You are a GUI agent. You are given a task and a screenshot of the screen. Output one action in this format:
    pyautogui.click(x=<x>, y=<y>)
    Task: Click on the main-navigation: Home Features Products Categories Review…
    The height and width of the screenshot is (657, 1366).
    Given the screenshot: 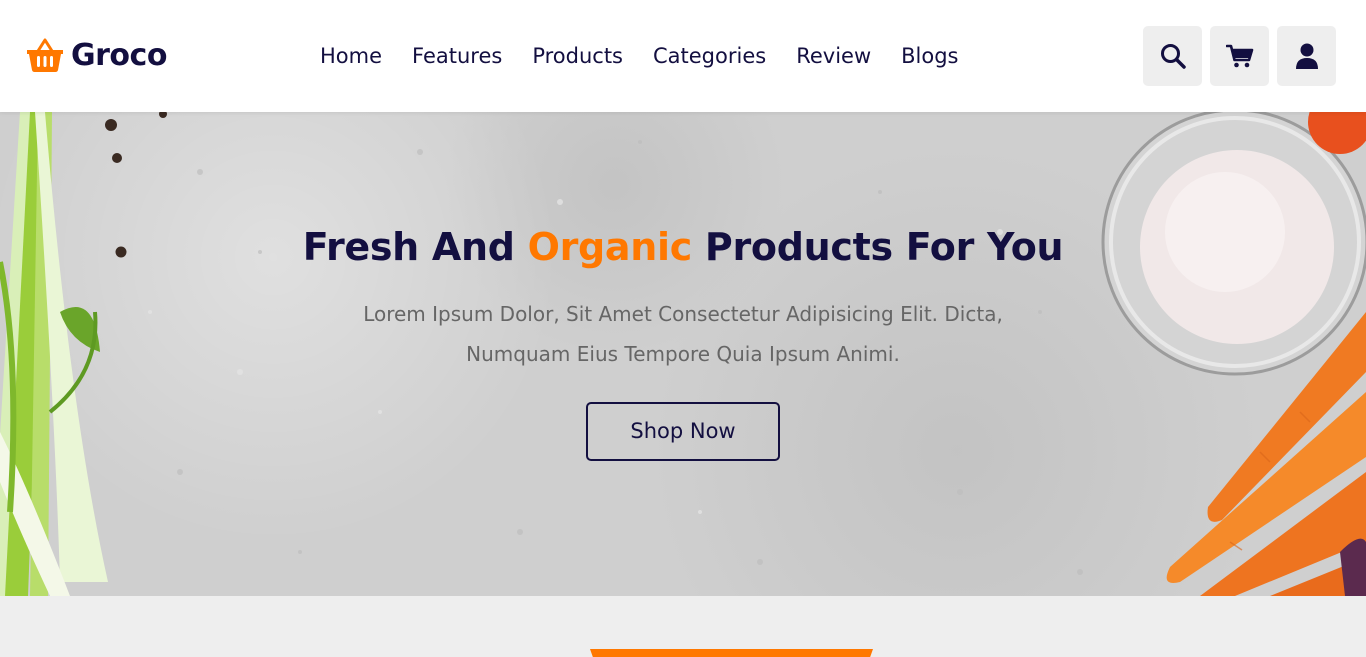 What is the action you would take?
    pyautogui.click(x=639, y=56)
    